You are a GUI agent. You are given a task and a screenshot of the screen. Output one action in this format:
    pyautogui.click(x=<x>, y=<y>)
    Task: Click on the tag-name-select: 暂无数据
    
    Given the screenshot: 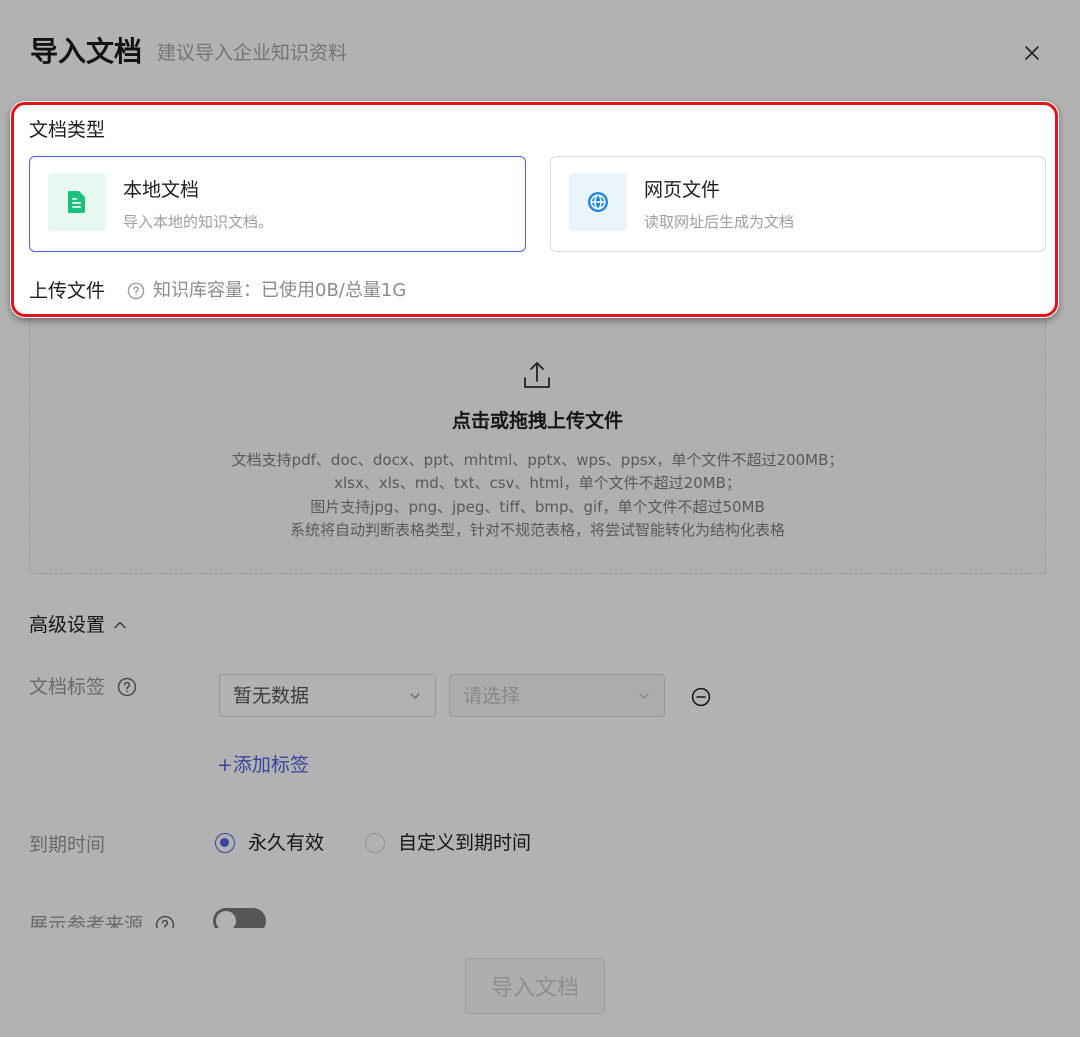 What is the action you would take?
    pyautogui.click(x=327, y=695)
    